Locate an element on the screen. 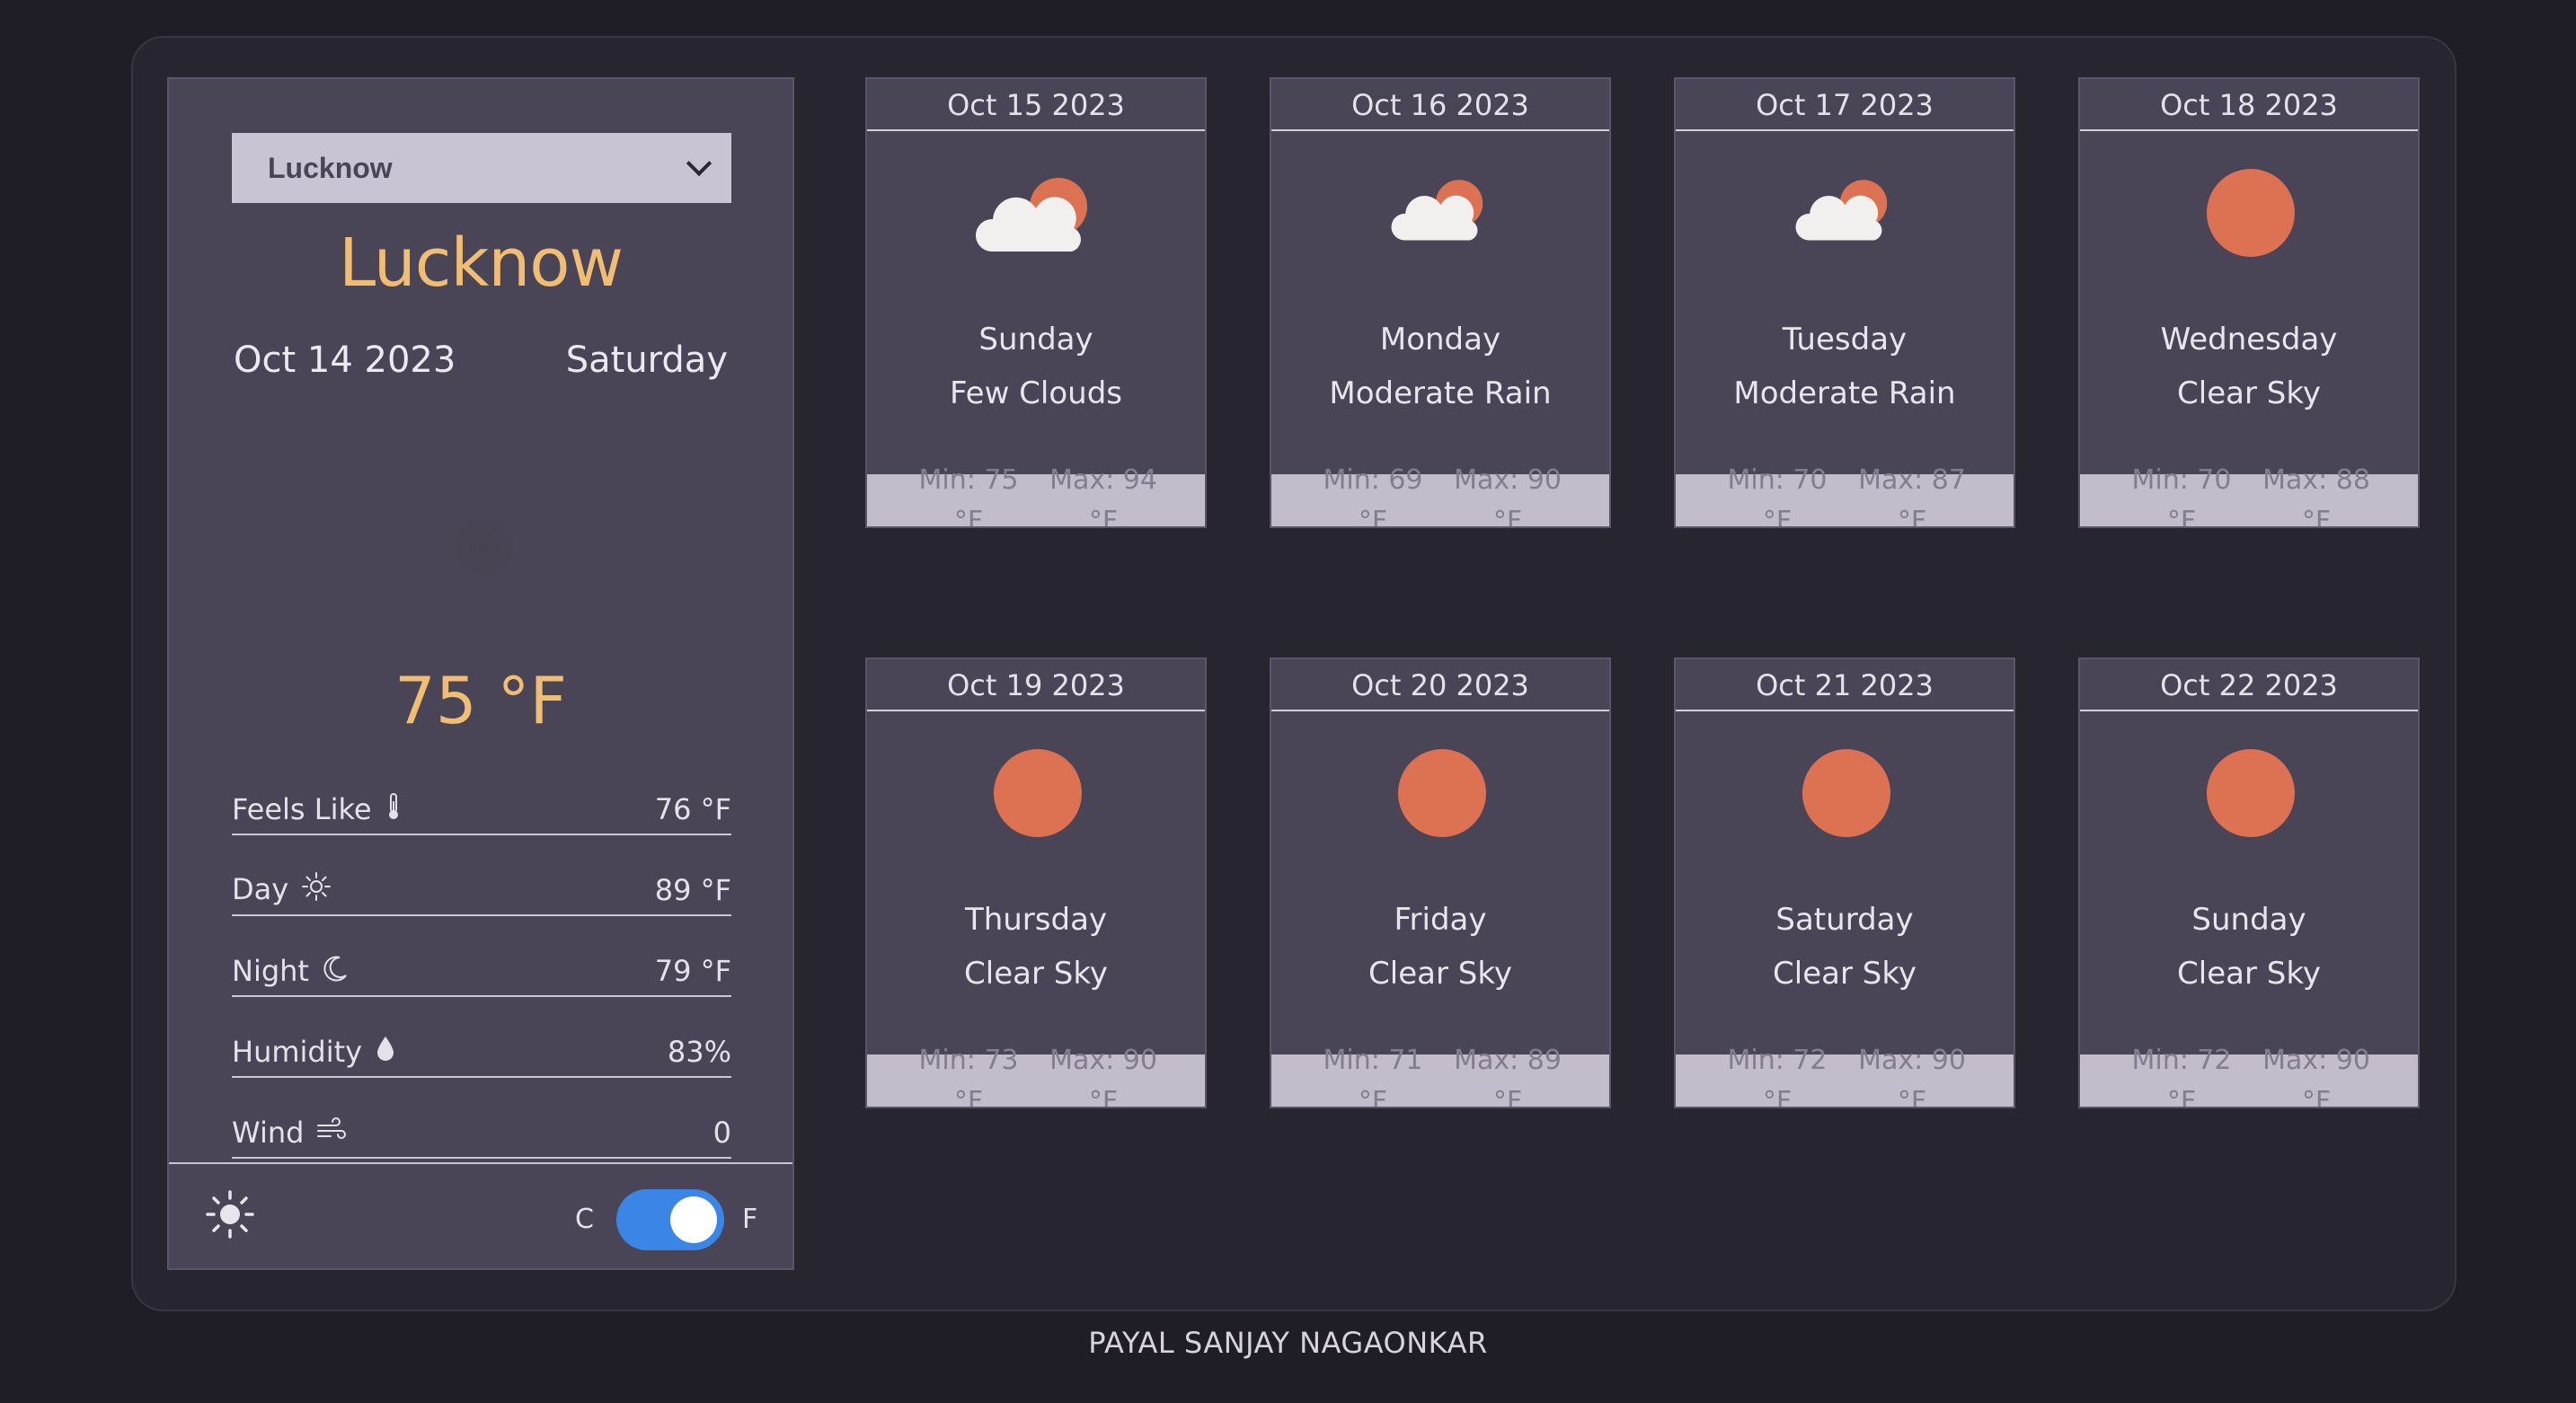  forecast-date: Oct 19 2023 is located at coordinates (1036, 685).